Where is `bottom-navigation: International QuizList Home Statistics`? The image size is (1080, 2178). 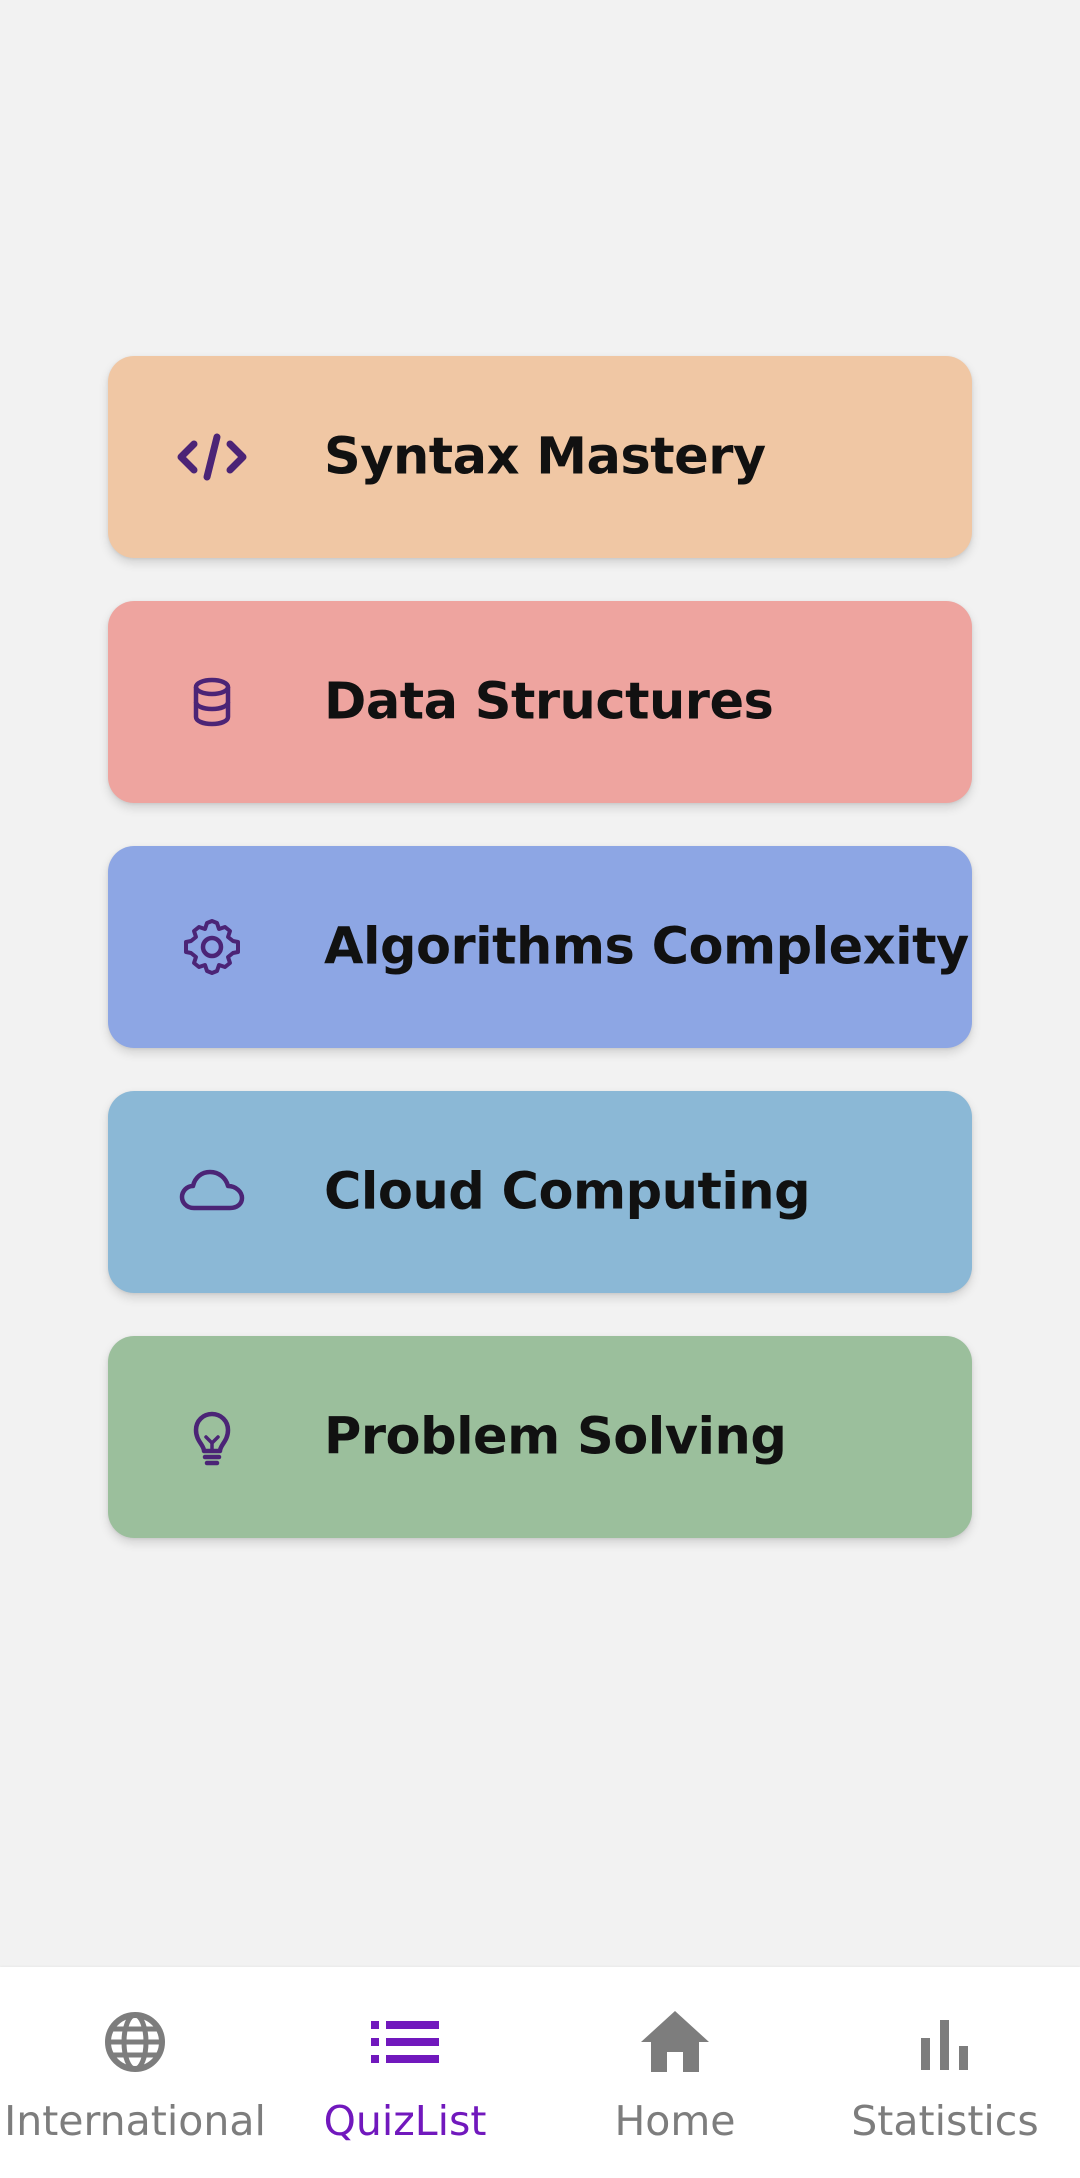
bottom-navigation: International QuizList Home Statistics is located at coordinates (540, 2072).